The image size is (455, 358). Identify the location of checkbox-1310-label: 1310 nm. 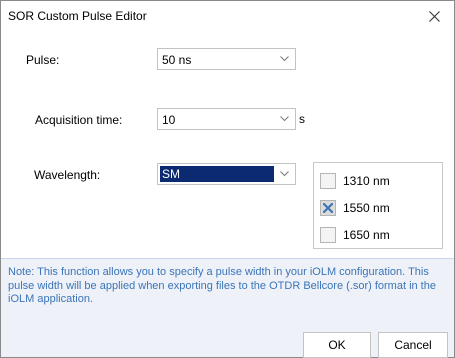
(366, 180).